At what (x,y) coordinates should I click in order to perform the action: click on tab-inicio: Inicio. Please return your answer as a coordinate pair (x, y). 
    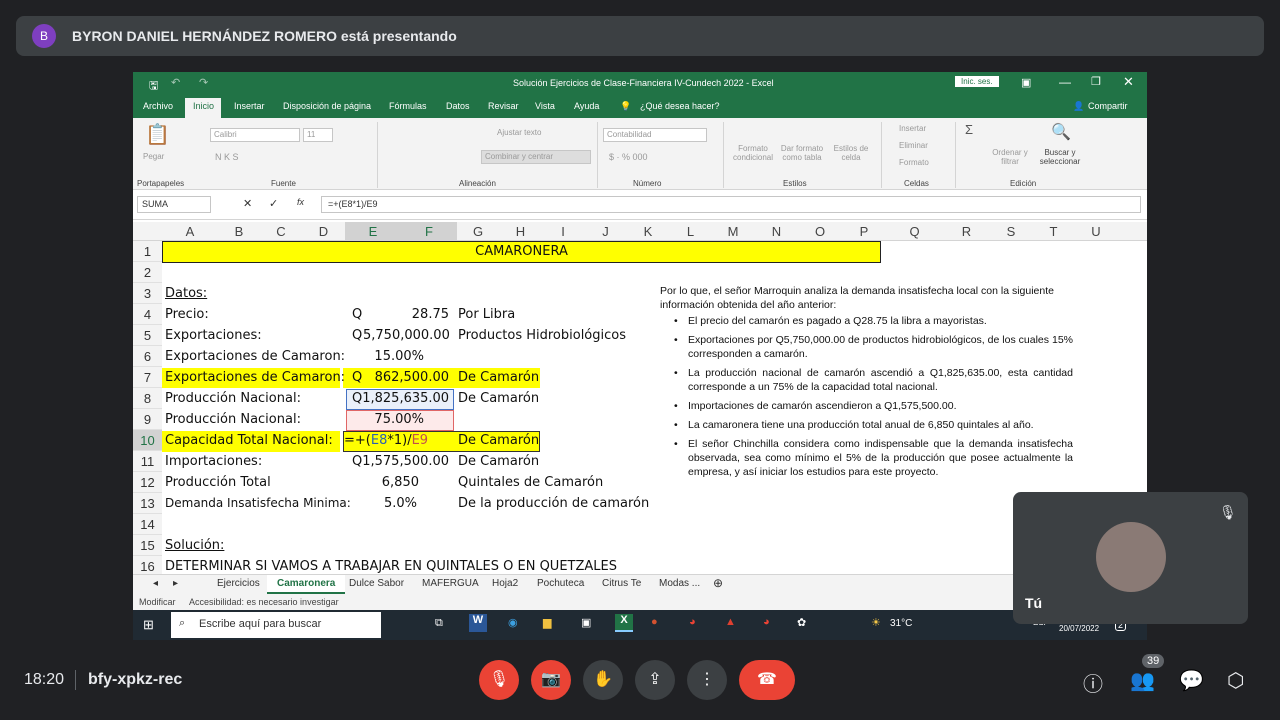
    Looking at the image, I should click on (203, 106).